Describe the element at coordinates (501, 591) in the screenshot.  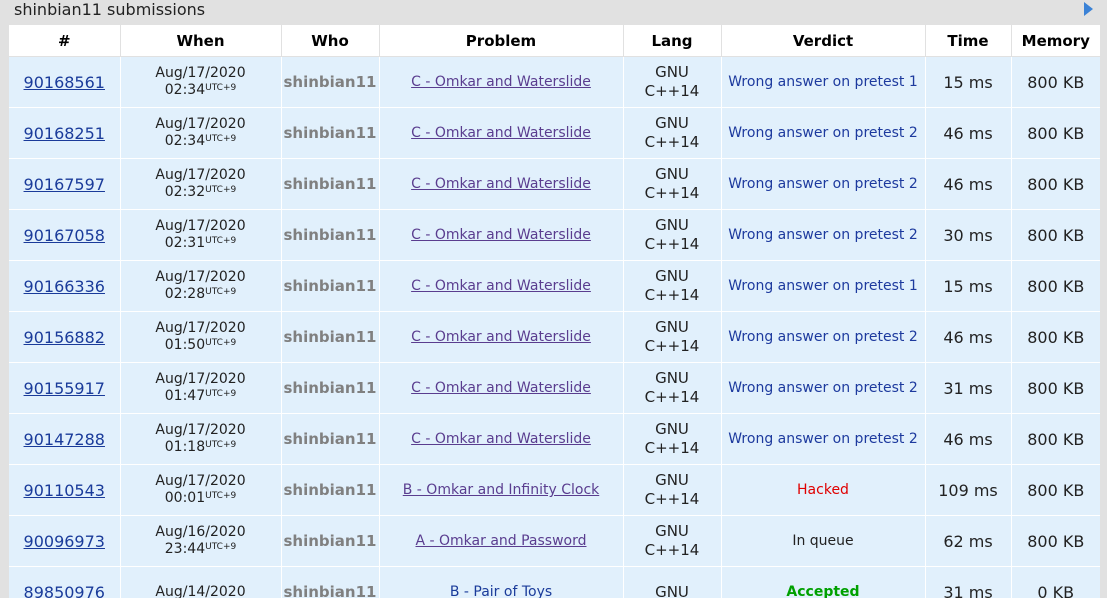
I see `problem-link: B - Pair of Toys` at that location.